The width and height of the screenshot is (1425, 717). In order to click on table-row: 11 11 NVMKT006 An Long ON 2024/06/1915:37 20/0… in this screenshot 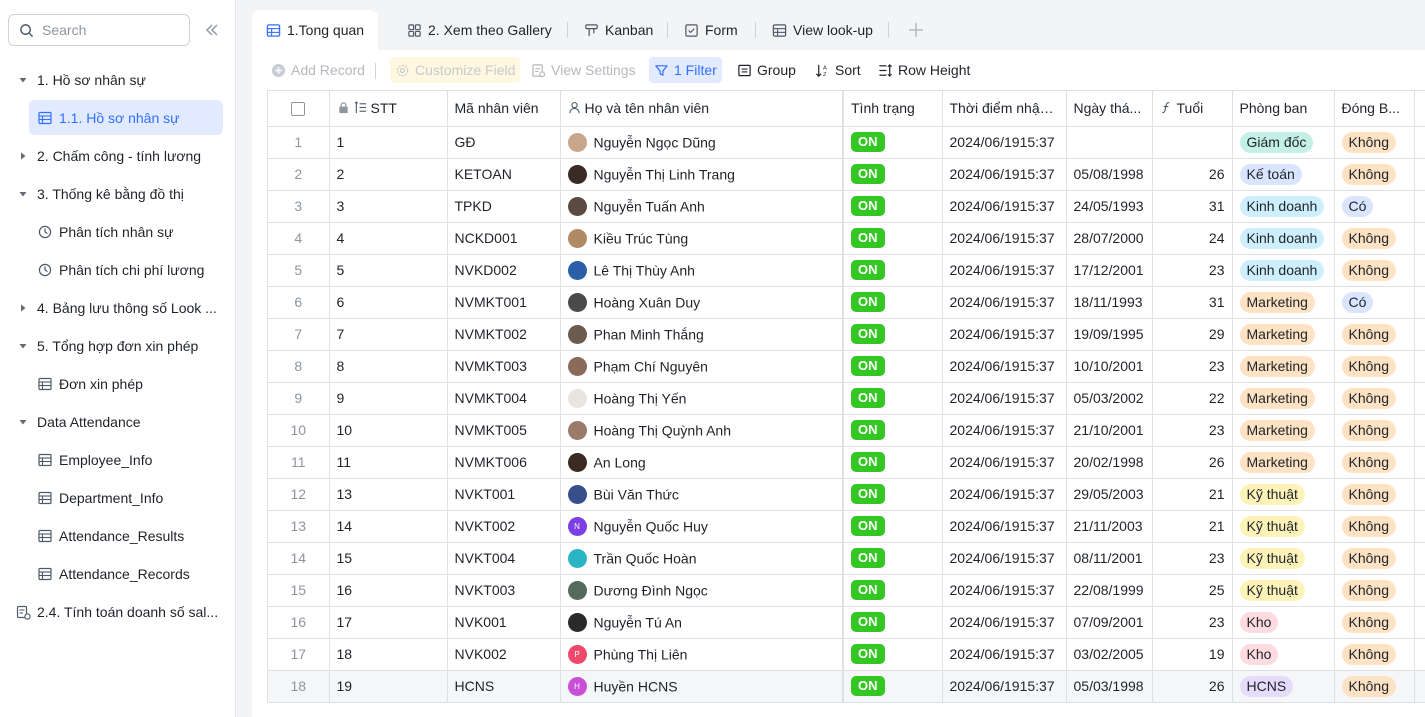, I will do `click(846, 462)`.